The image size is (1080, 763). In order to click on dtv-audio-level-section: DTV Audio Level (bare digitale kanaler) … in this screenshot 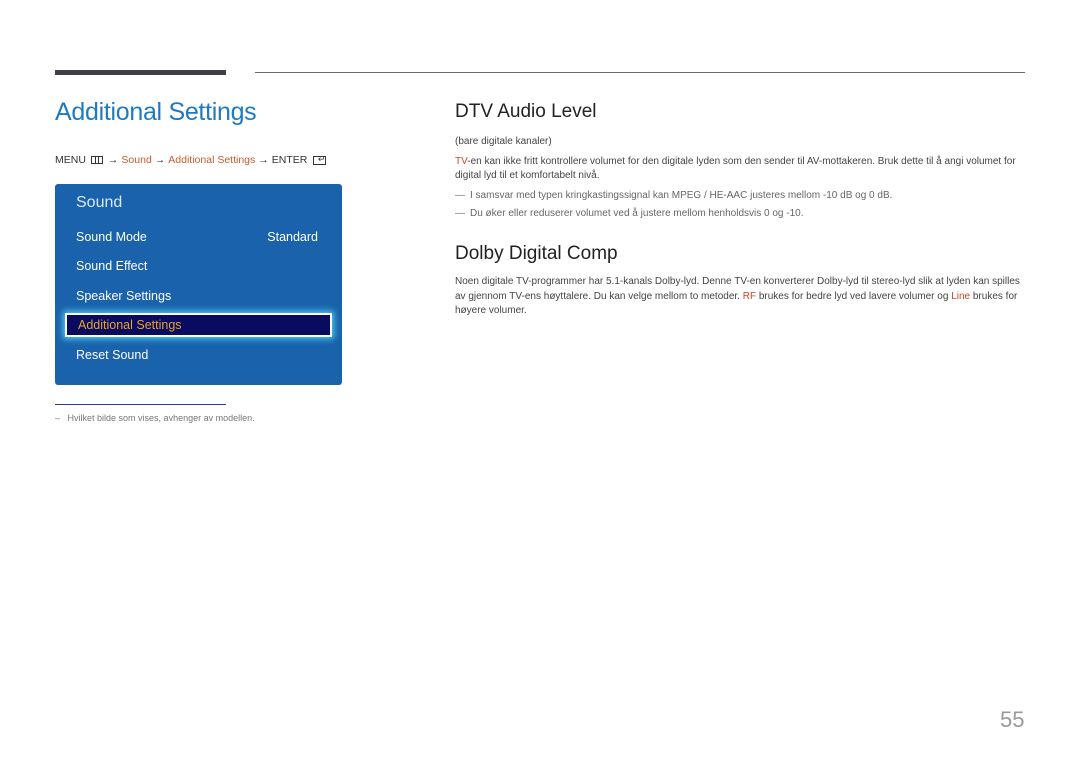, I will do `click(740, 162)`.